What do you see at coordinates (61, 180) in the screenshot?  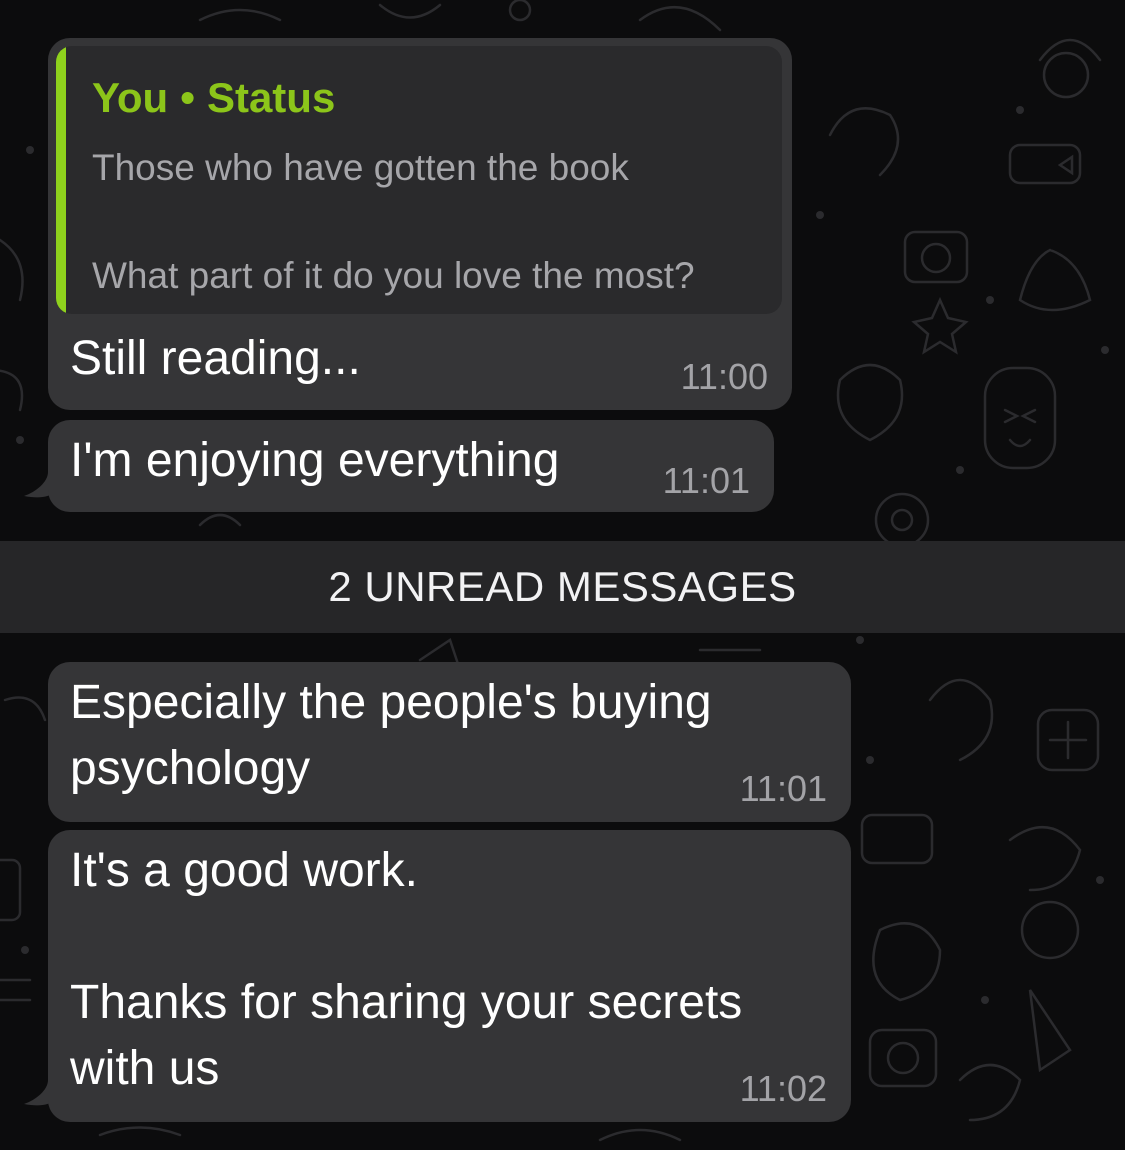 I see `quote-accent-bar` at bounding box center [61, 180].